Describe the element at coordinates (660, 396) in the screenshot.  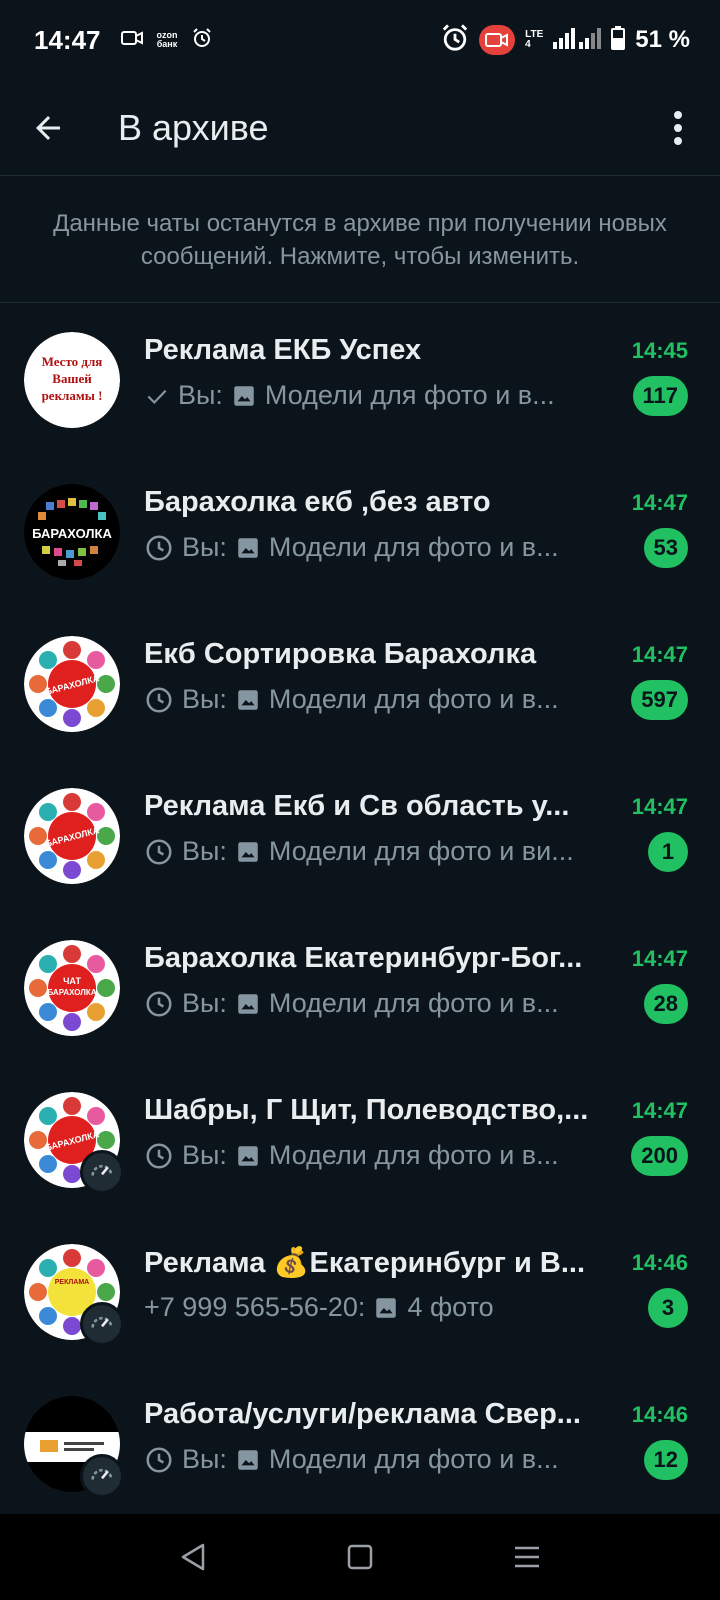
I see `unread-badge: 117` at that location.